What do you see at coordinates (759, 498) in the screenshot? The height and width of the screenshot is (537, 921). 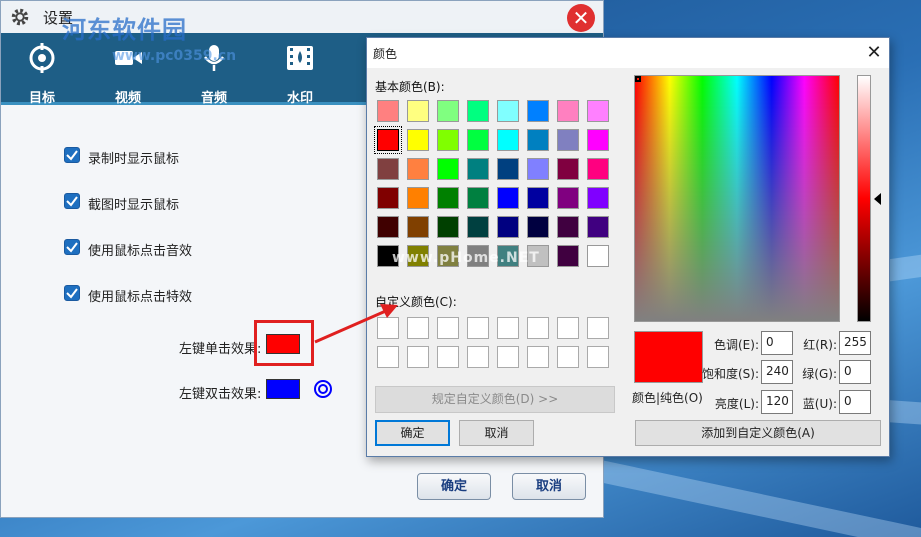 I see `wallpaper-ray` at bounding box center [759, 498].